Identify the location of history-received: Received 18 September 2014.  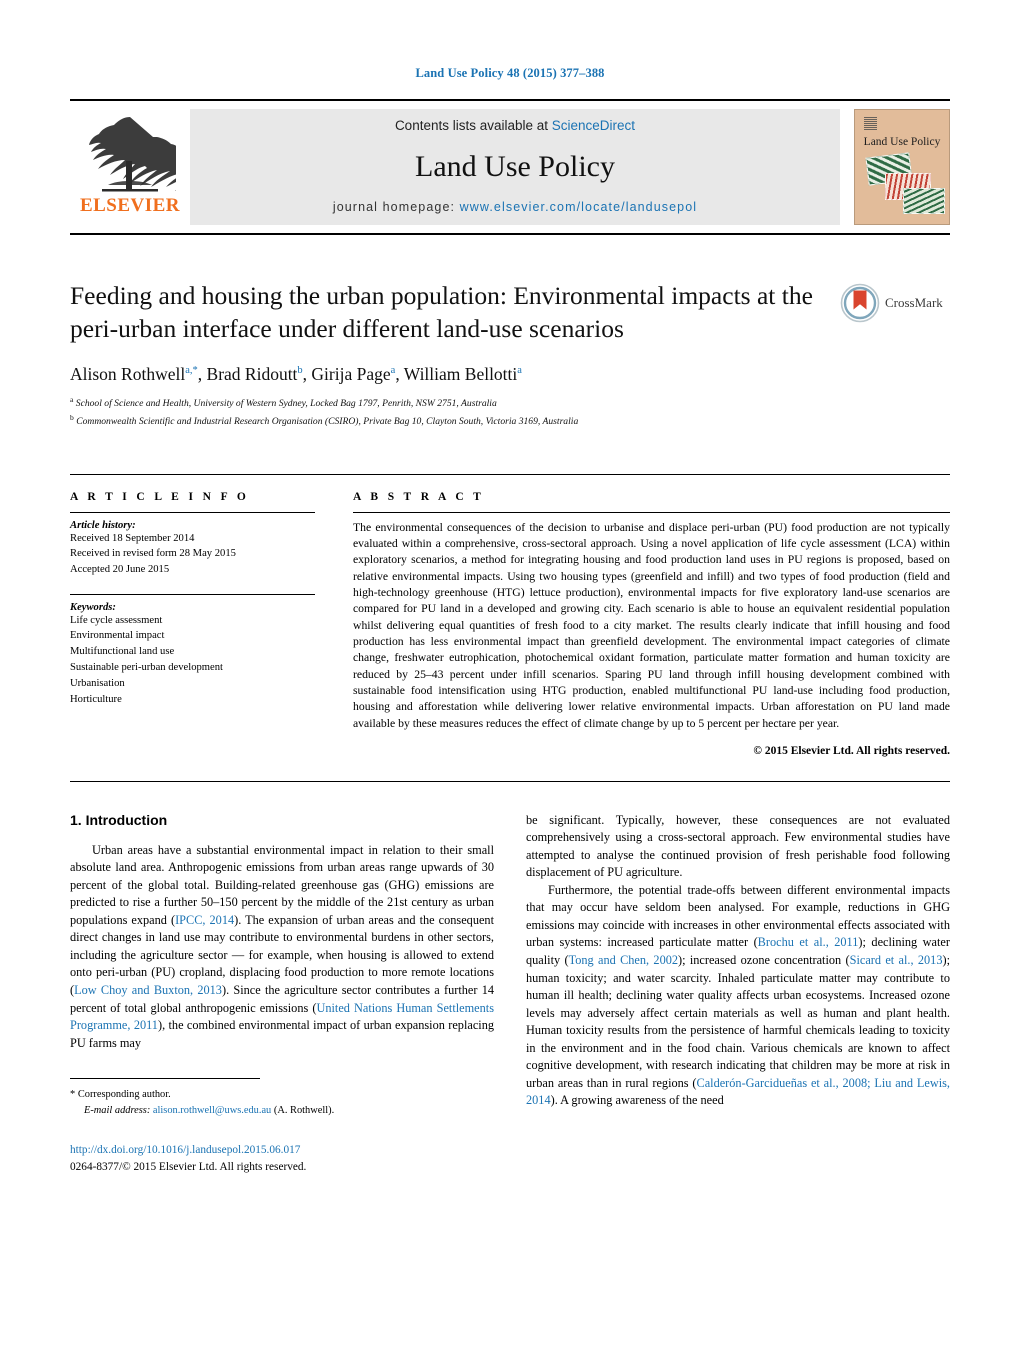
(132, 538).